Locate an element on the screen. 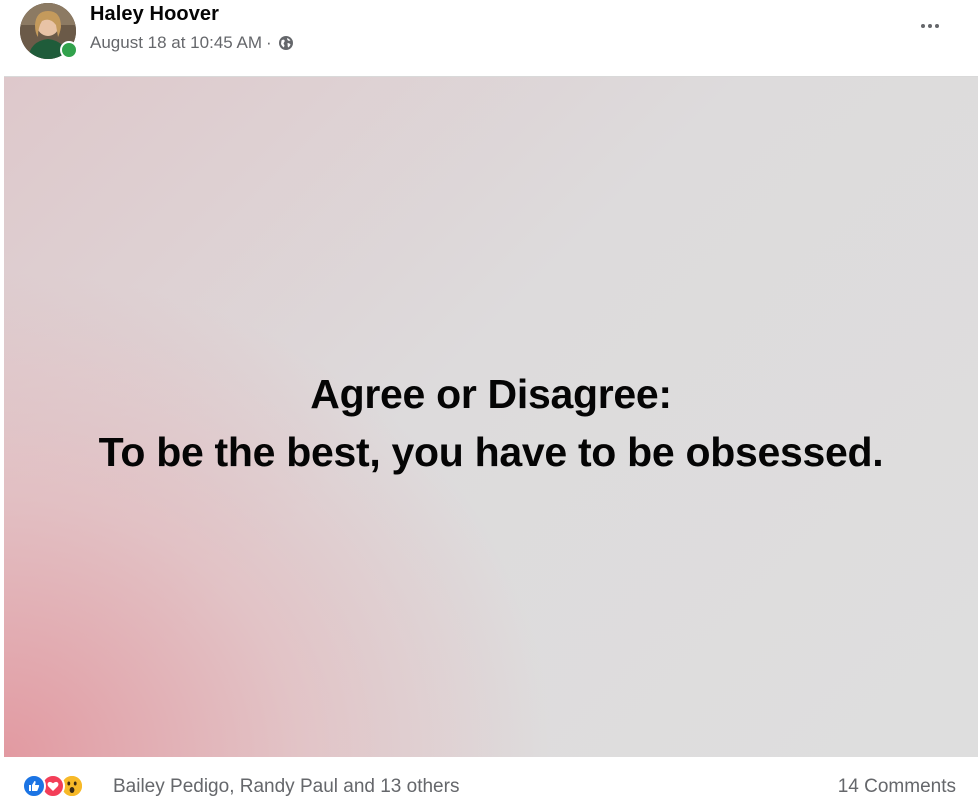  reaction-icons is located at coordinates (53, 786).